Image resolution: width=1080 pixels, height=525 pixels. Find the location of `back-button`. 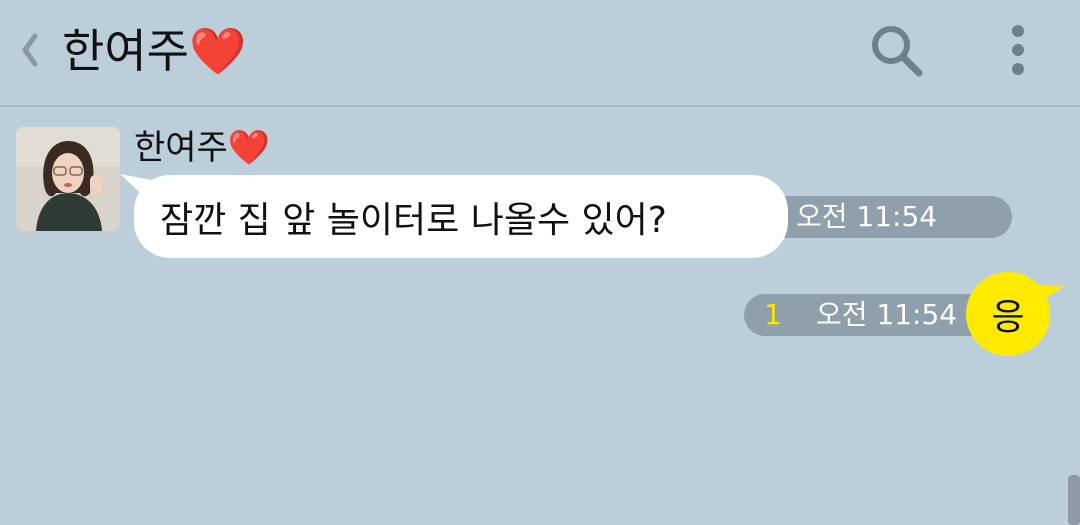

back-button is located at coordinates (30, 50).